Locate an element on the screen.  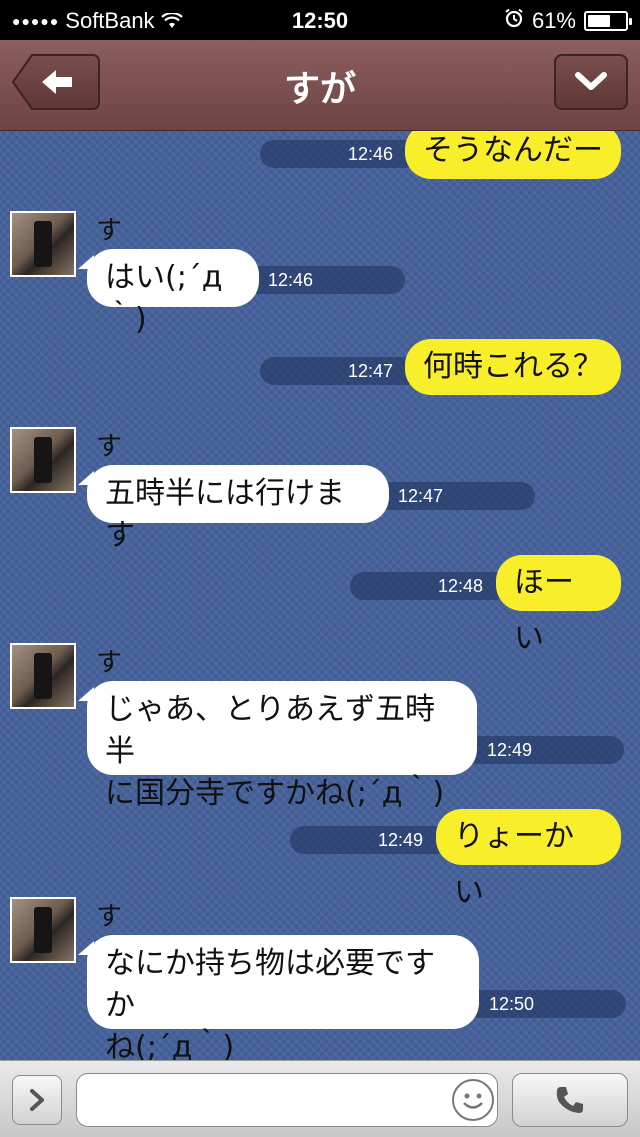
message-time: 12:50 is located at coordinates (512, 1004).